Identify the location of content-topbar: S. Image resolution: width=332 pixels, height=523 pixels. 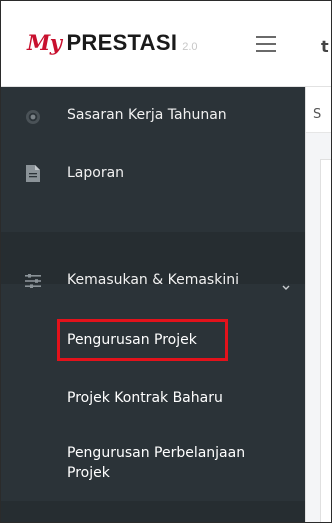
(318, 110).